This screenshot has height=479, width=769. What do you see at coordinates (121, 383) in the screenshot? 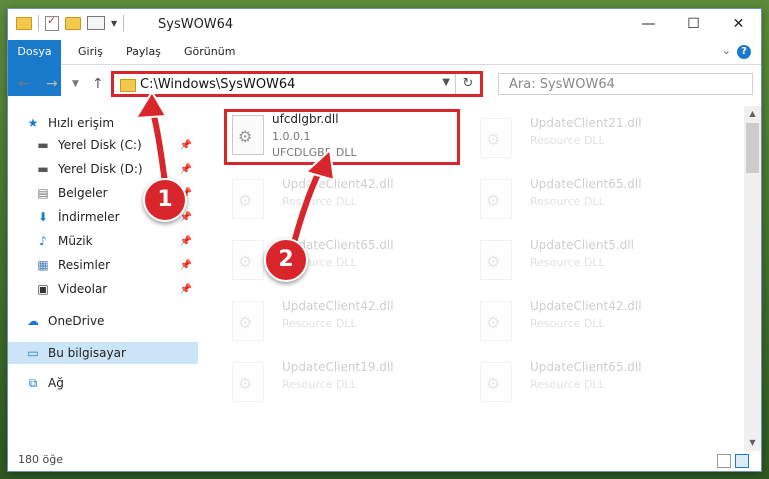
I see `sidebar-item-network: ⧉ Ağ` at bounding box center [121, 383].